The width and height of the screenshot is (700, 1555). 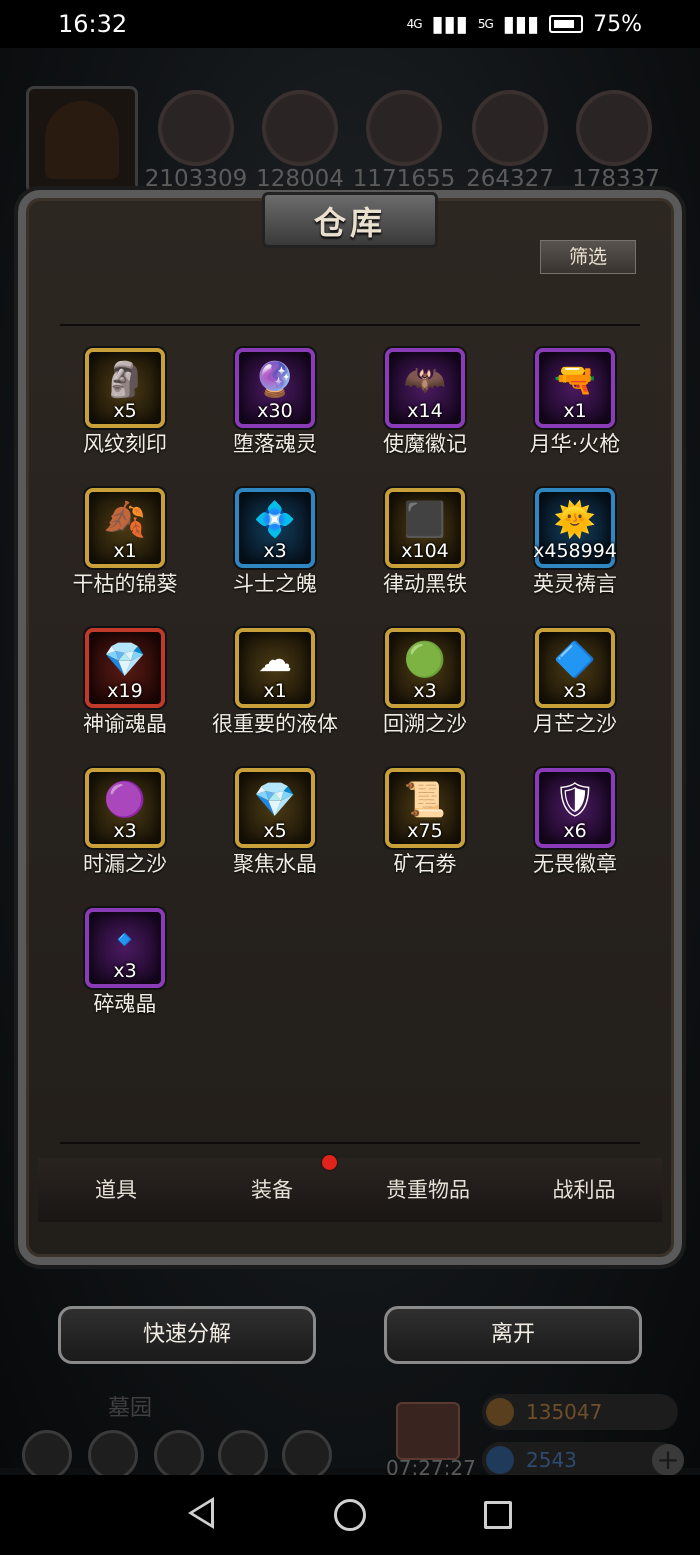 What do you see at coordinates (125, 520) in the screenshot?
I see `item-glyph: 🍂` at bounding box center [125, 520].